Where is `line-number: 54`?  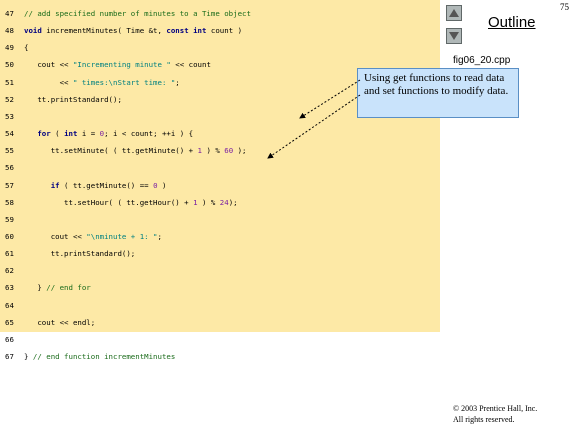 line-number: 54 is located at coordinates (9, 134).